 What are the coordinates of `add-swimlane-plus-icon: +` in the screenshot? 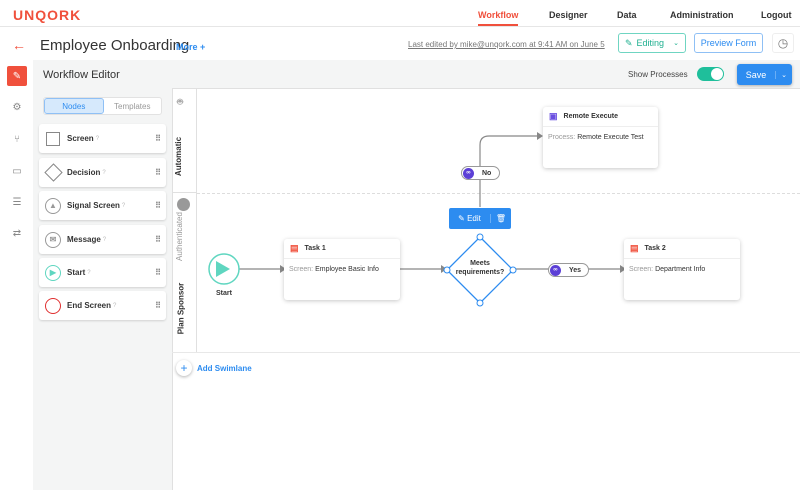 It's located at (184, 368).